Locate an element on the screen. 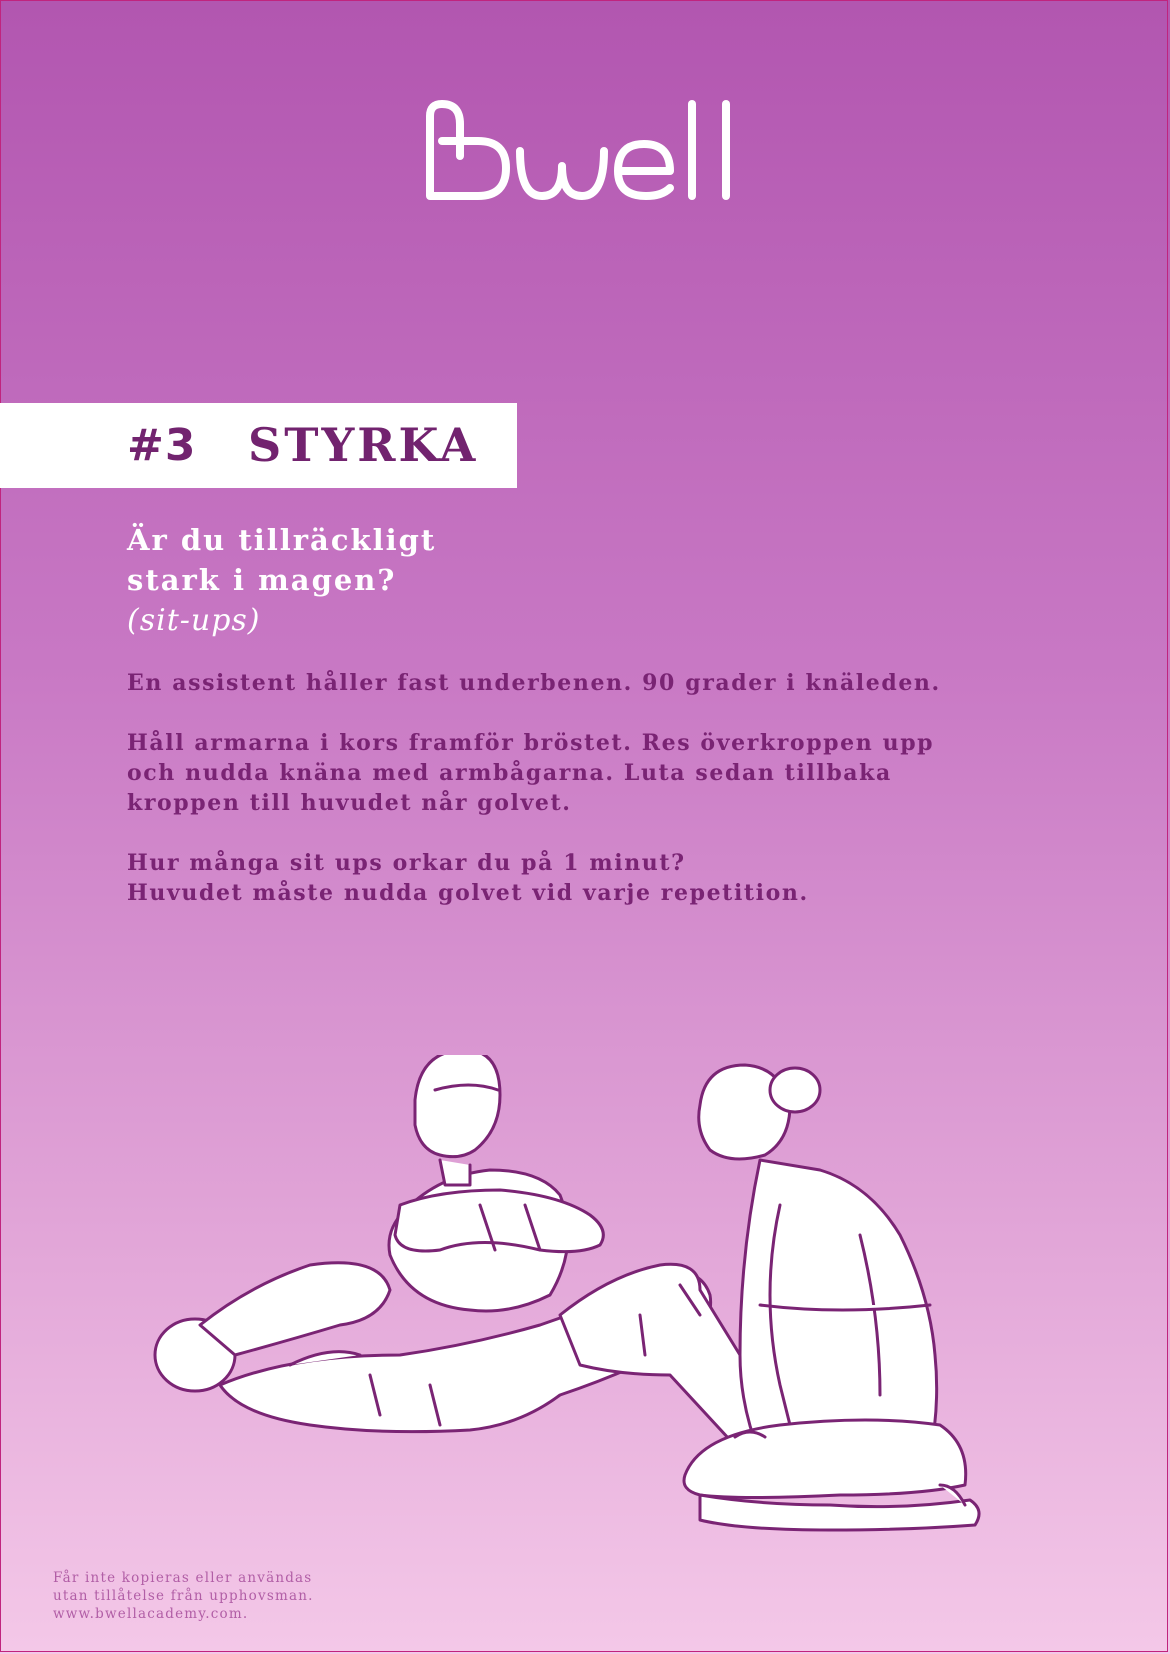  question-heading-line-2: stark i magen? is located at coordinates (262, 580).